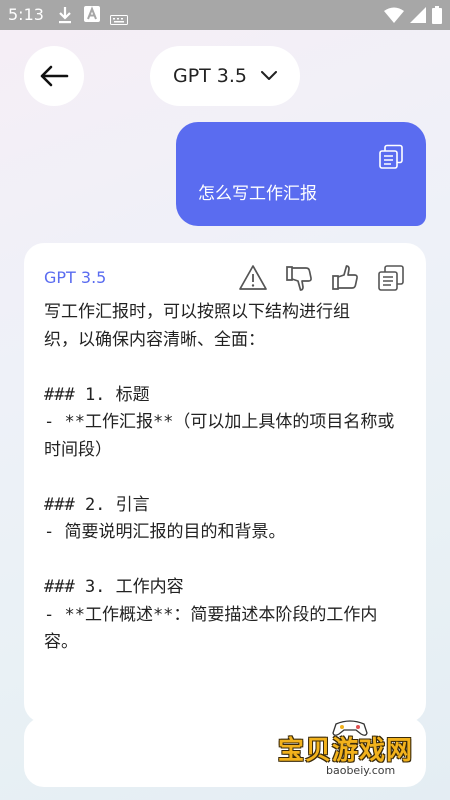 The width and height of the screenshot is (450, 800). What do you see at coordinates (26, 14) in the screenshot?
I see `status-time: 5:13` at bounding box center [26, 14].